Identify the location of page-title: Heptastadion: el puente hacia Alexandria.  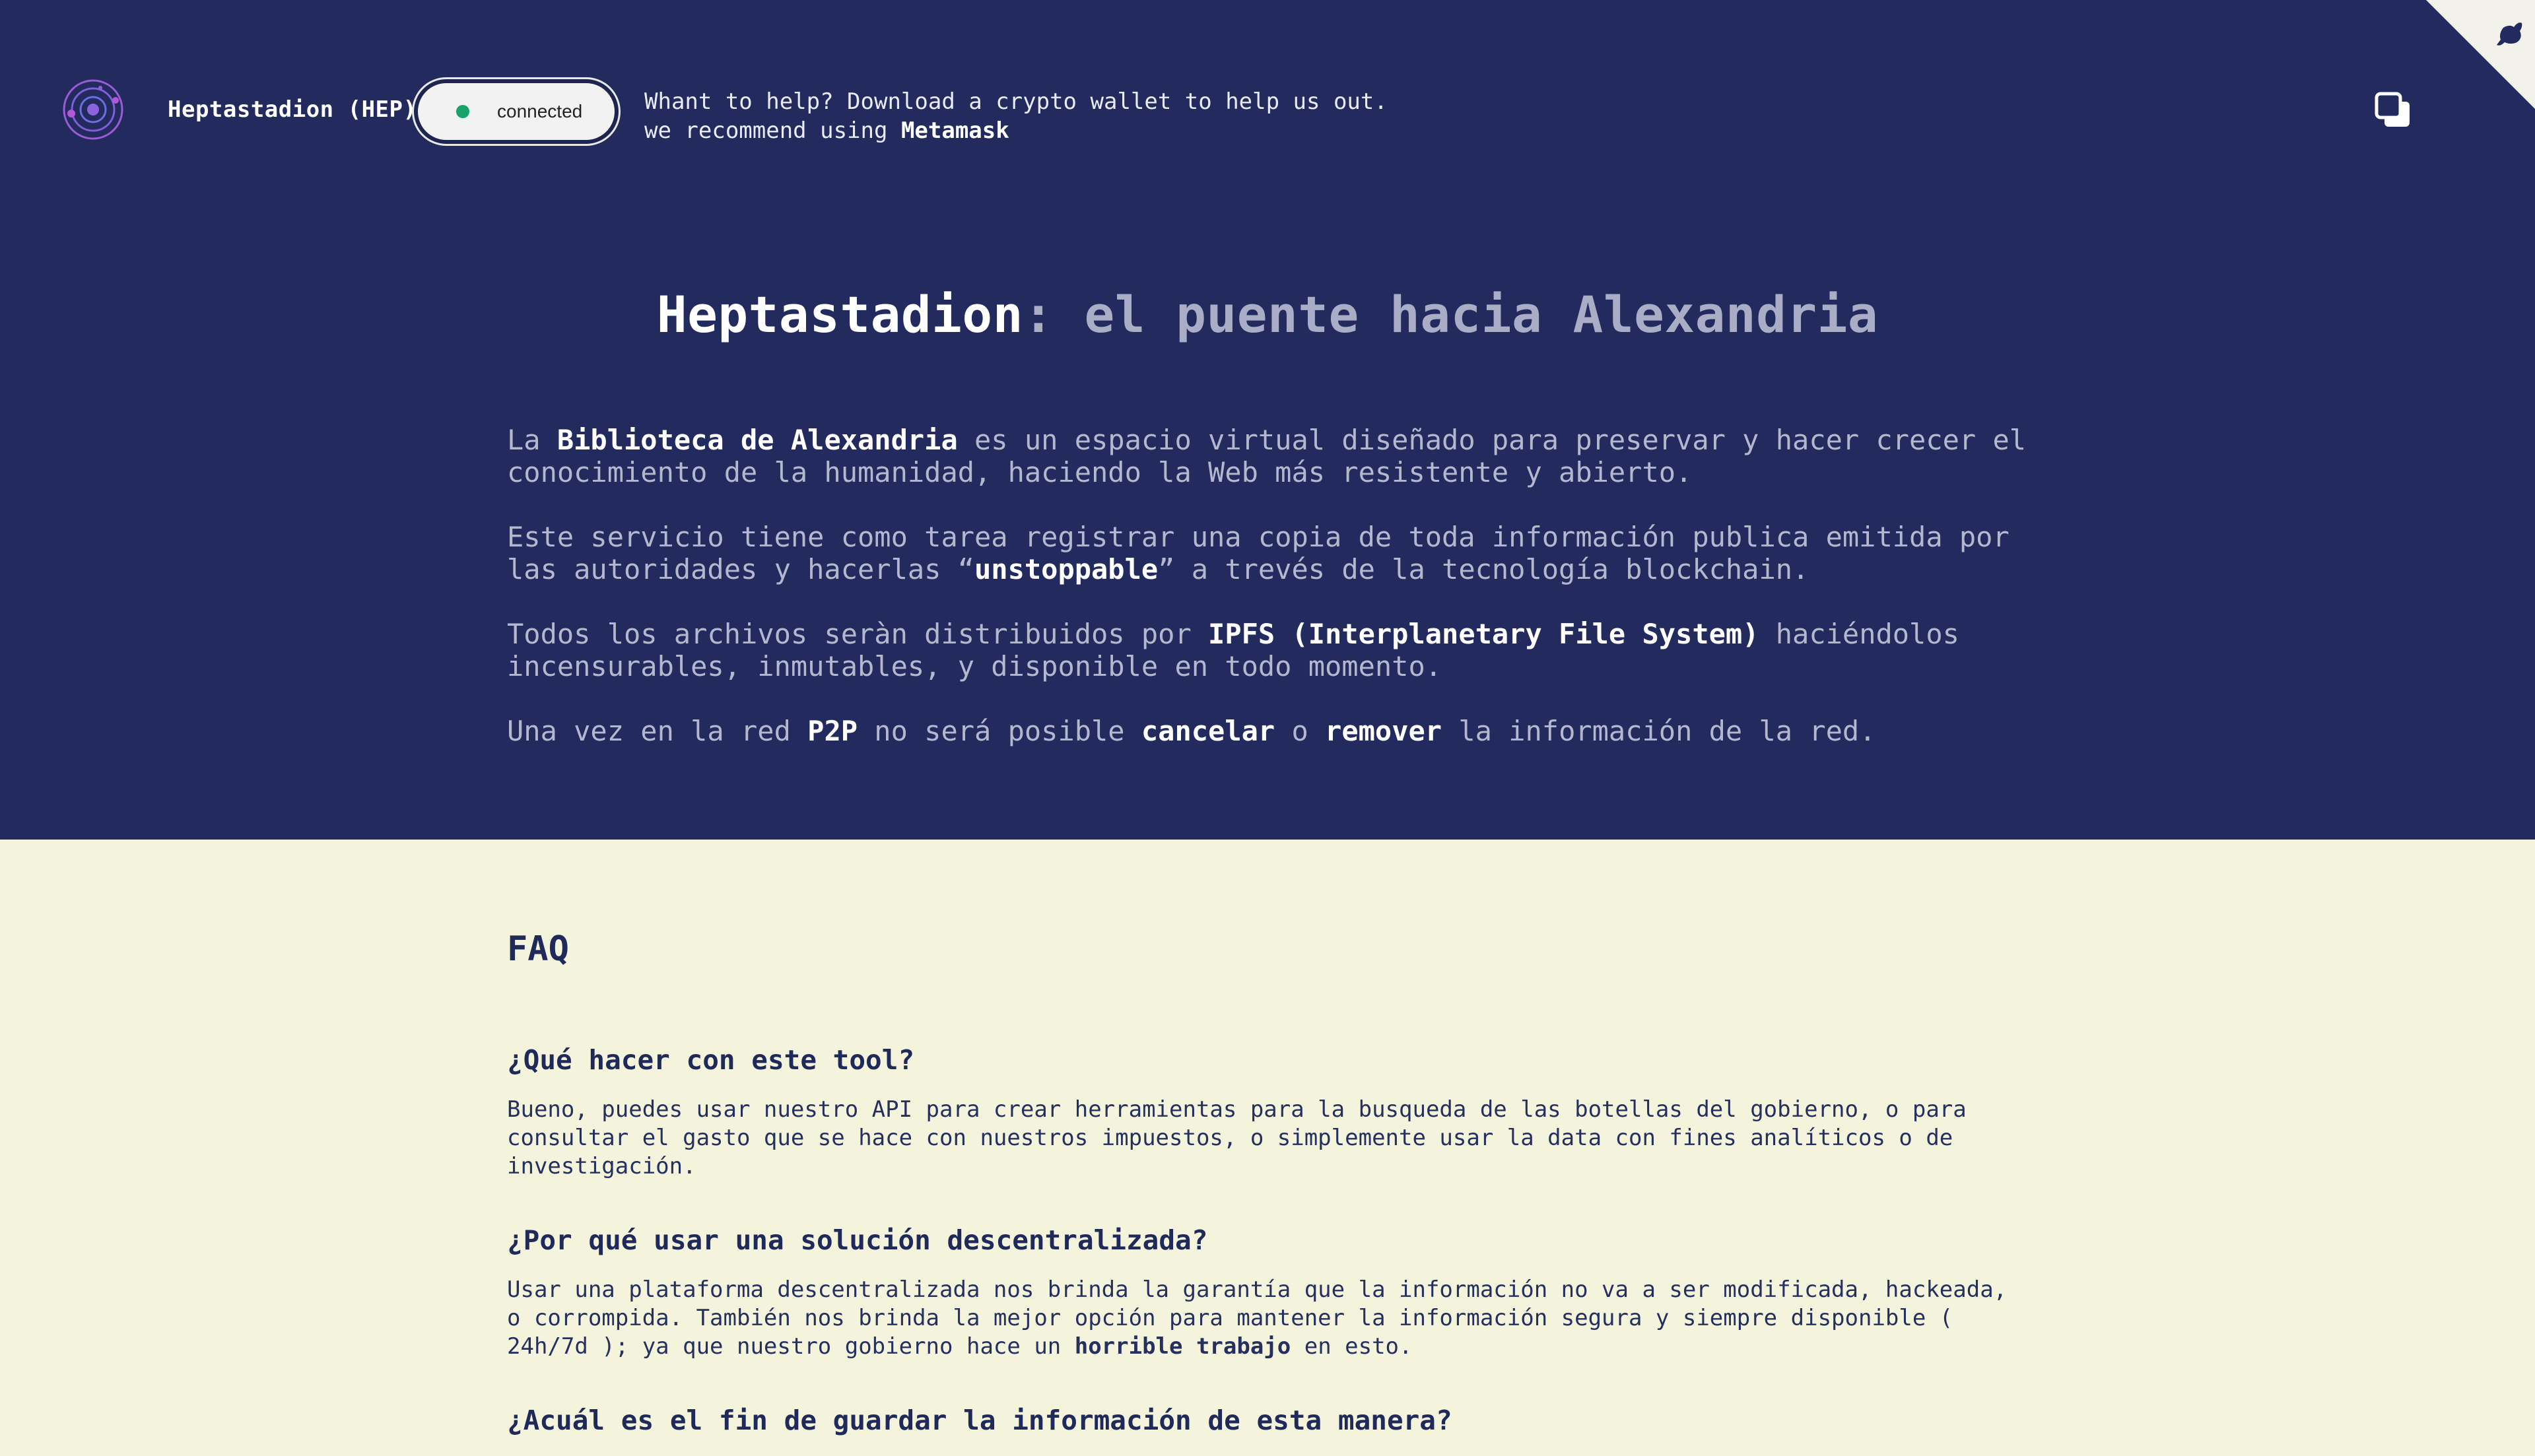
(1267, 314).